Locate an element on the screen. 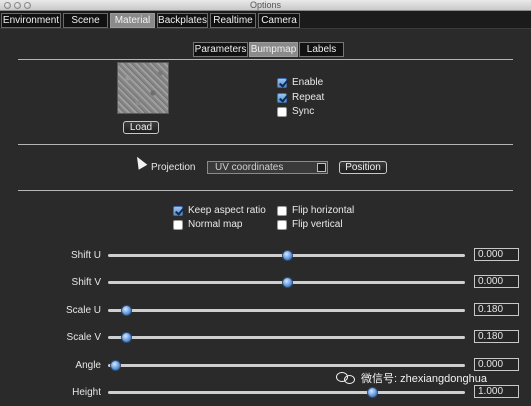 The image size is (531, 406). sync-checkbox: Sync is located at coordinates (295, 111).